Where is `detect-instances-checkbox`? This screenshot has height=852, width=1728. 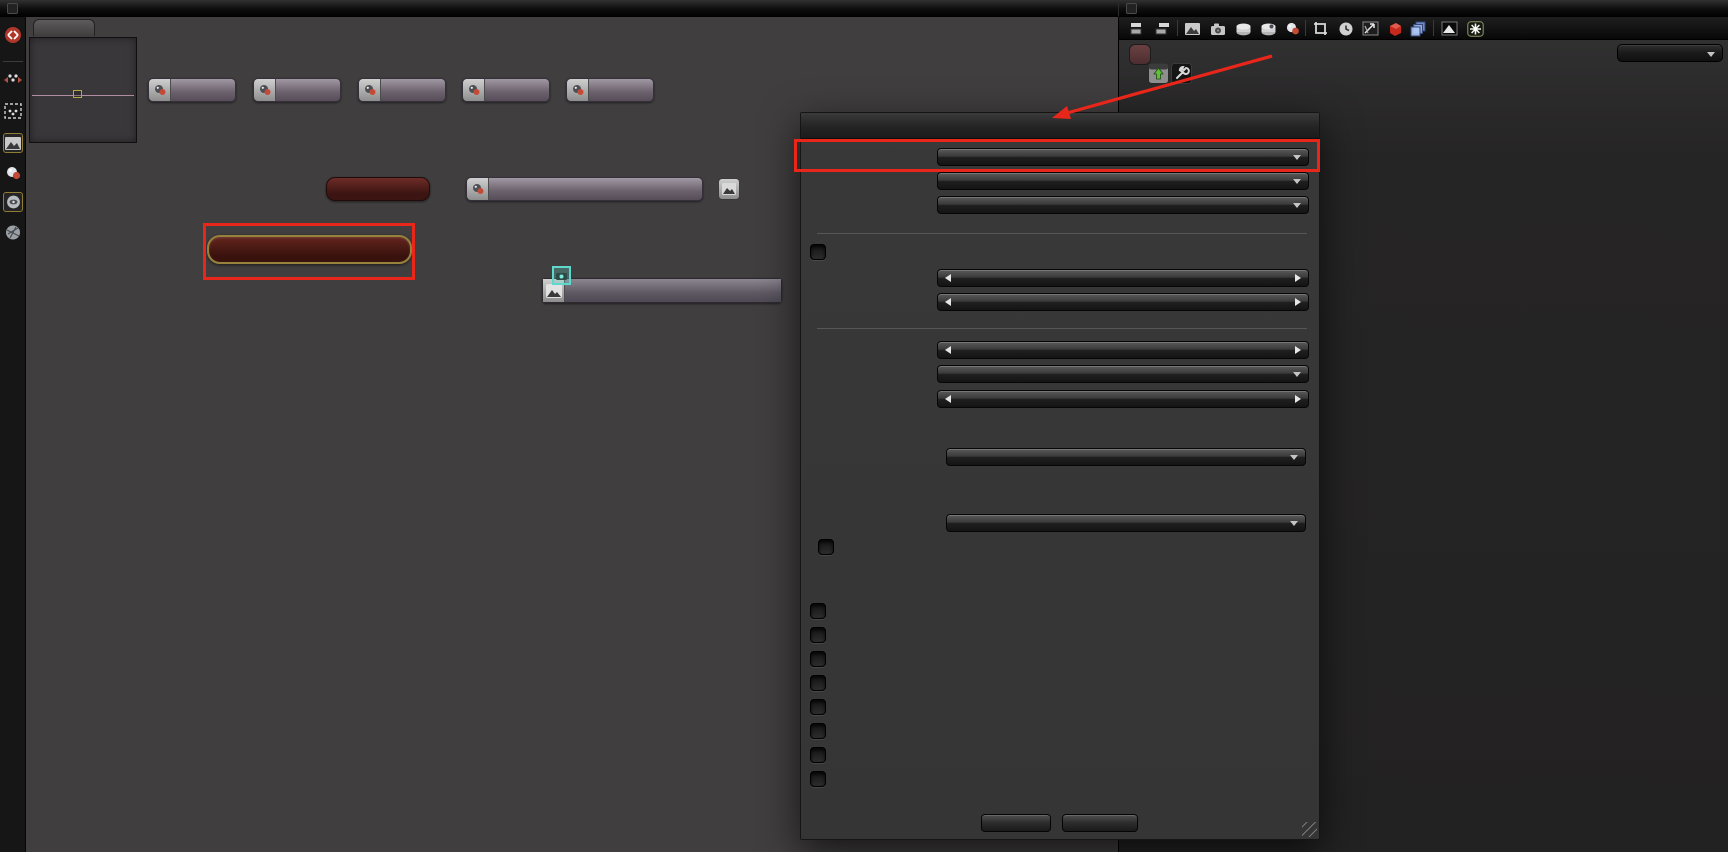
detect-instances-checkbox is located at coordinates (818, 755).